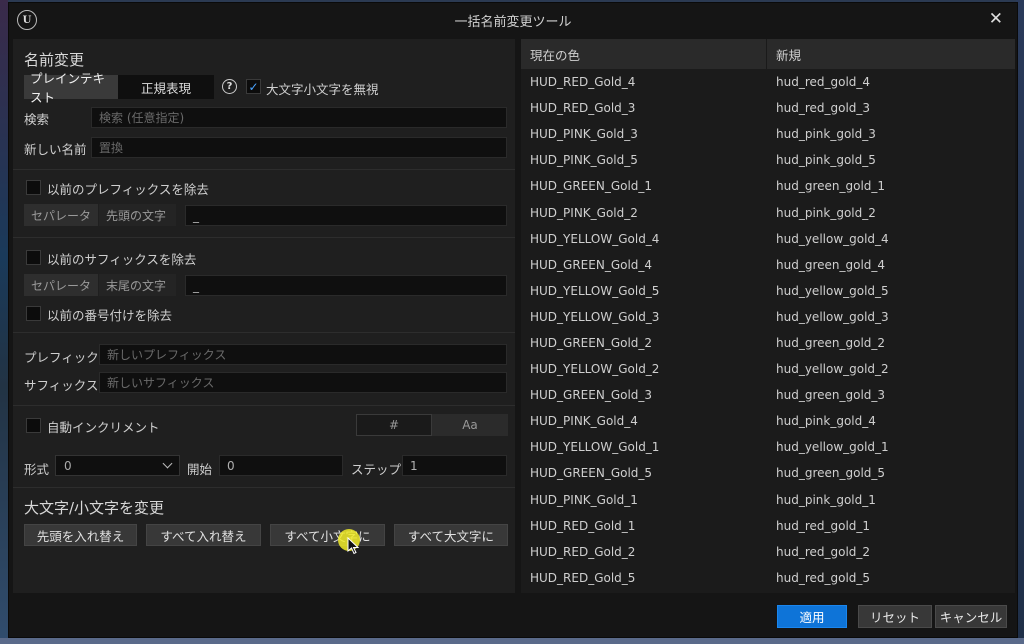  Describe the element at coordinates (68, 465) in the screenshot. I see `format-value: 0` at that location.